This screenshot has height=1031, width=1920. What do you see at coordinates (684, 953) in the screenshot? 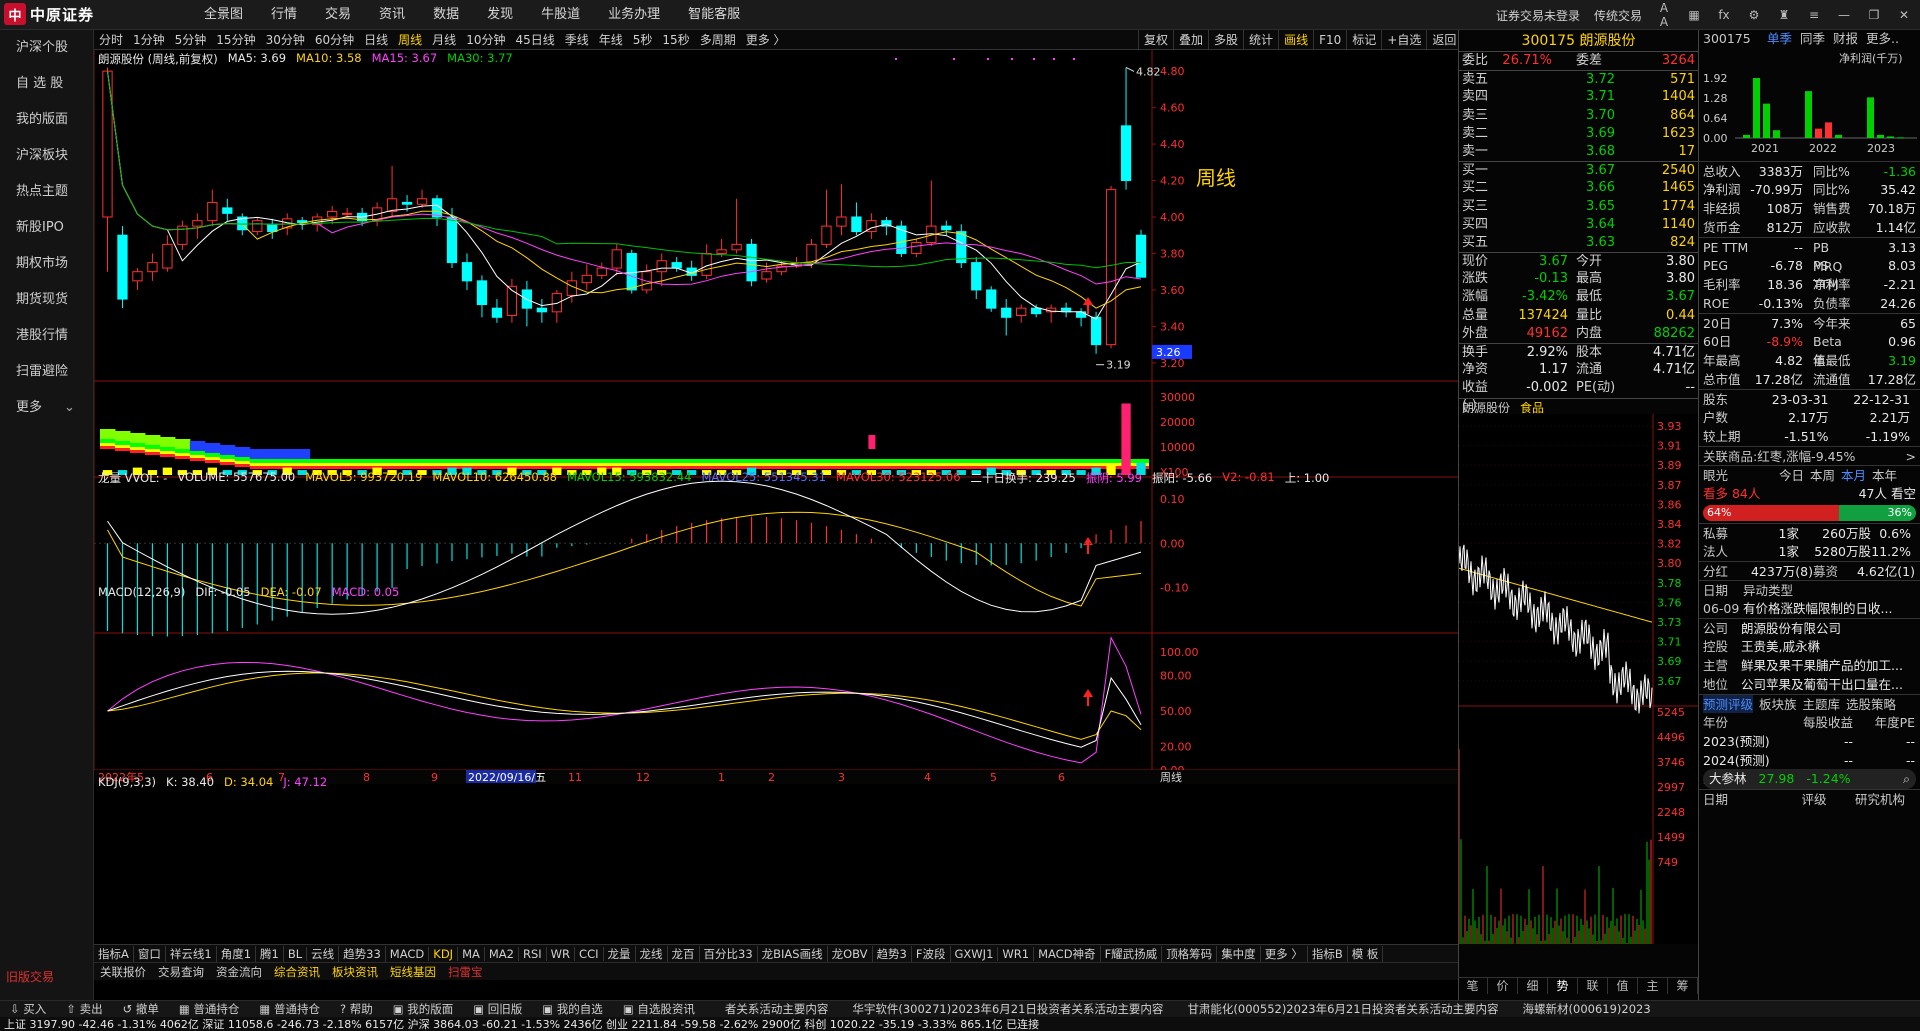
I see `indicator-tab: 龙百` at bounding box center [684, 953].